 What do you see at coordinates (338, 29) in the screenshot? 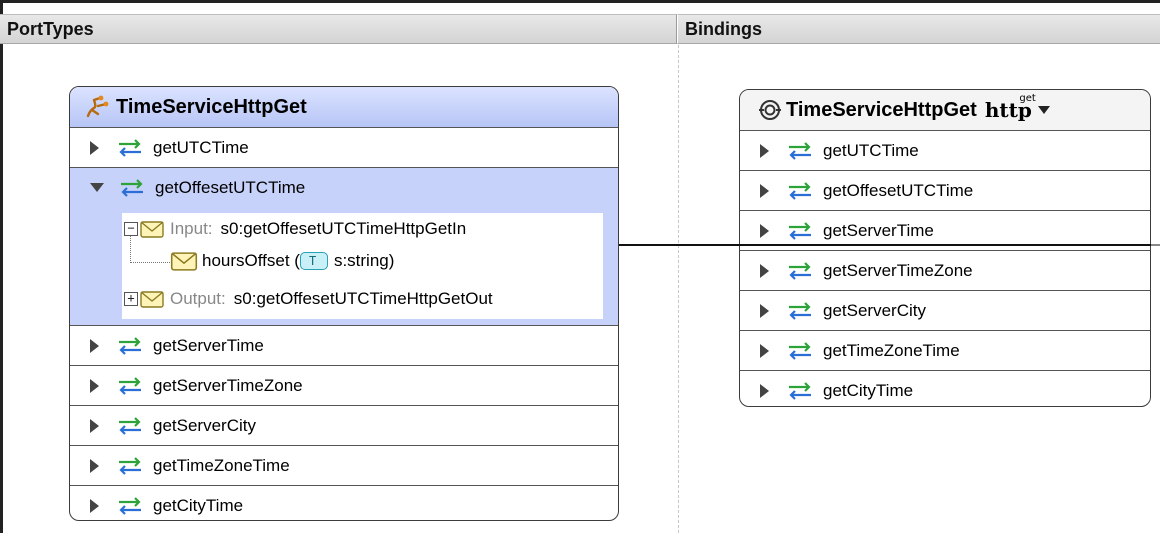
I see `porttypes-column-header: PortTypes` at bounding box center [338, 29].